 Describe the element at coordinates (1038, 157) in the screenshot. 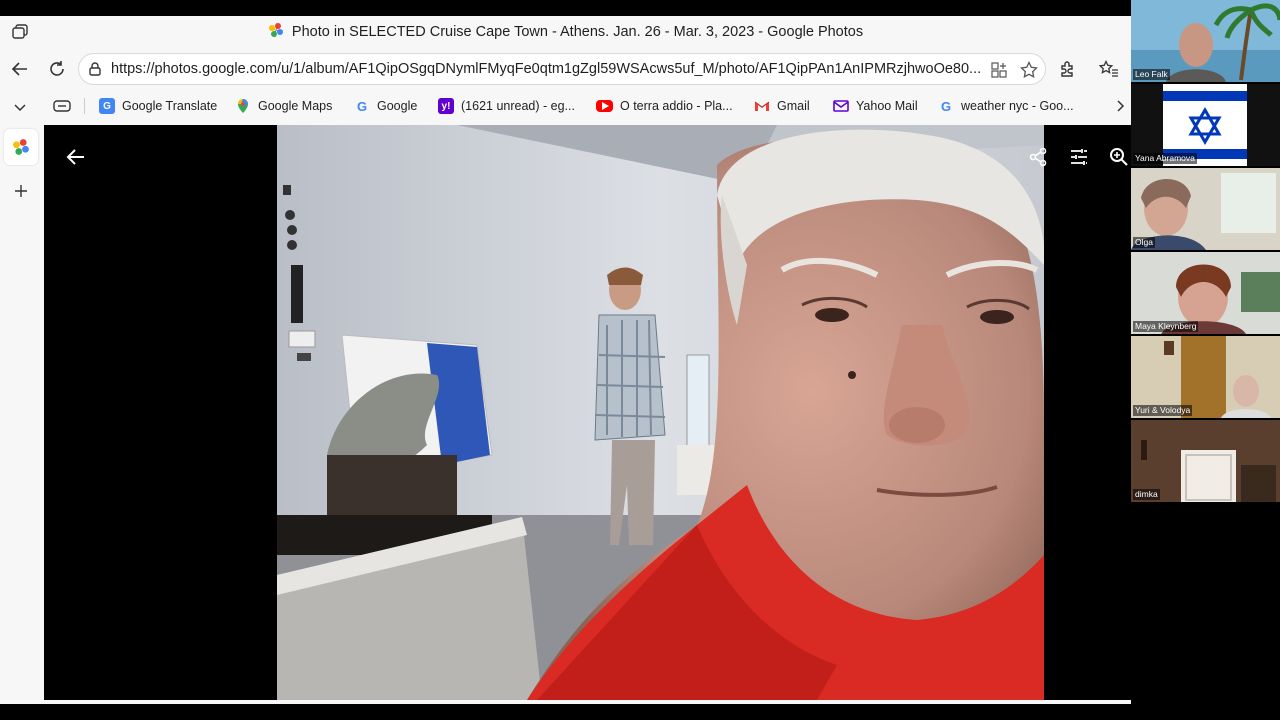

I see `share-icon` at that location.